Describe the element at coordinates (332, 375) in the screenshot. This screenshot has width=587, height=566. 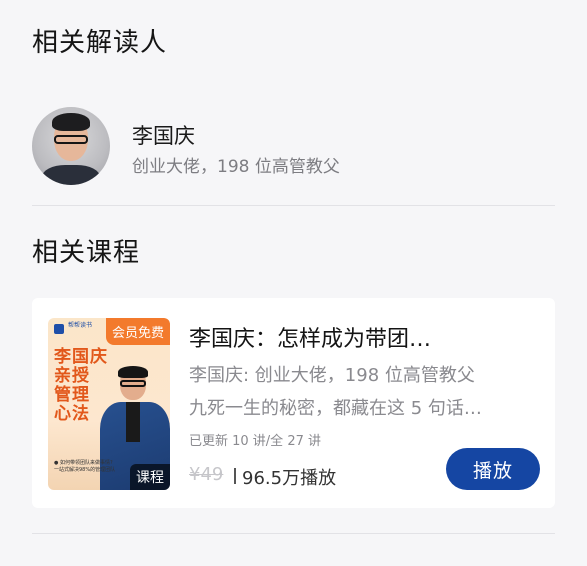
I see `course-subtitle: 李国庆: 创业大佬，198 位高管教父` at that location.